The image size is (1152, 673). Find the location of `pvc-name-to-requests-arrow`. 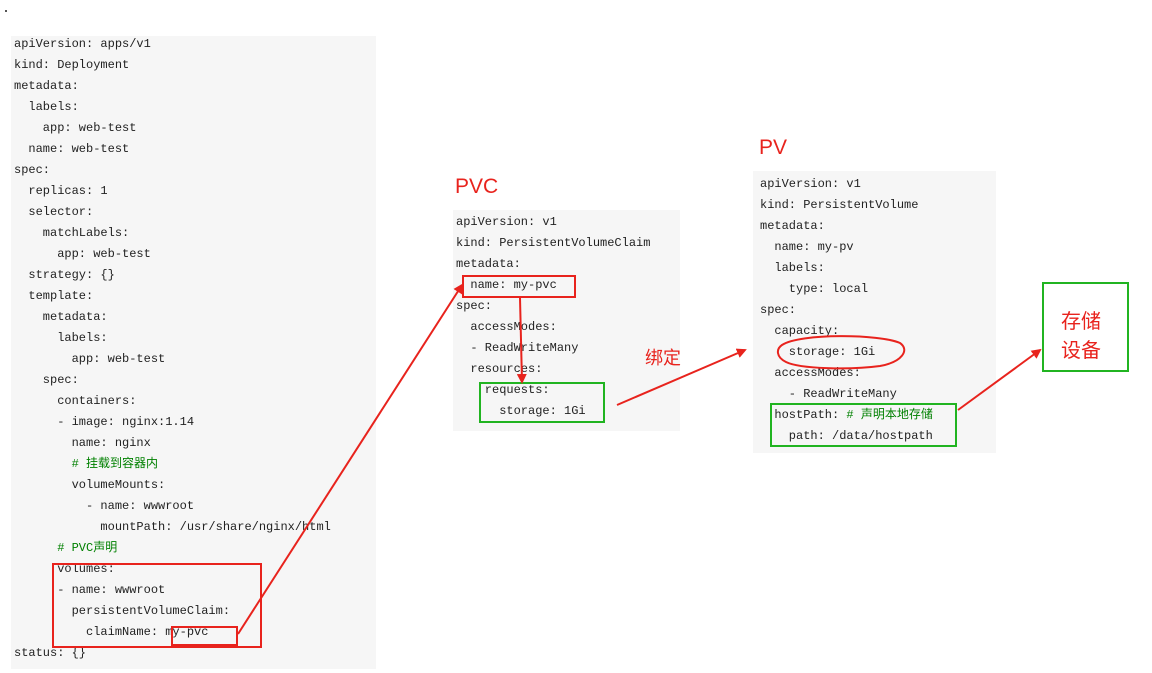

pvc-name-to-requests-arrow is located at coordinates (521, 340).